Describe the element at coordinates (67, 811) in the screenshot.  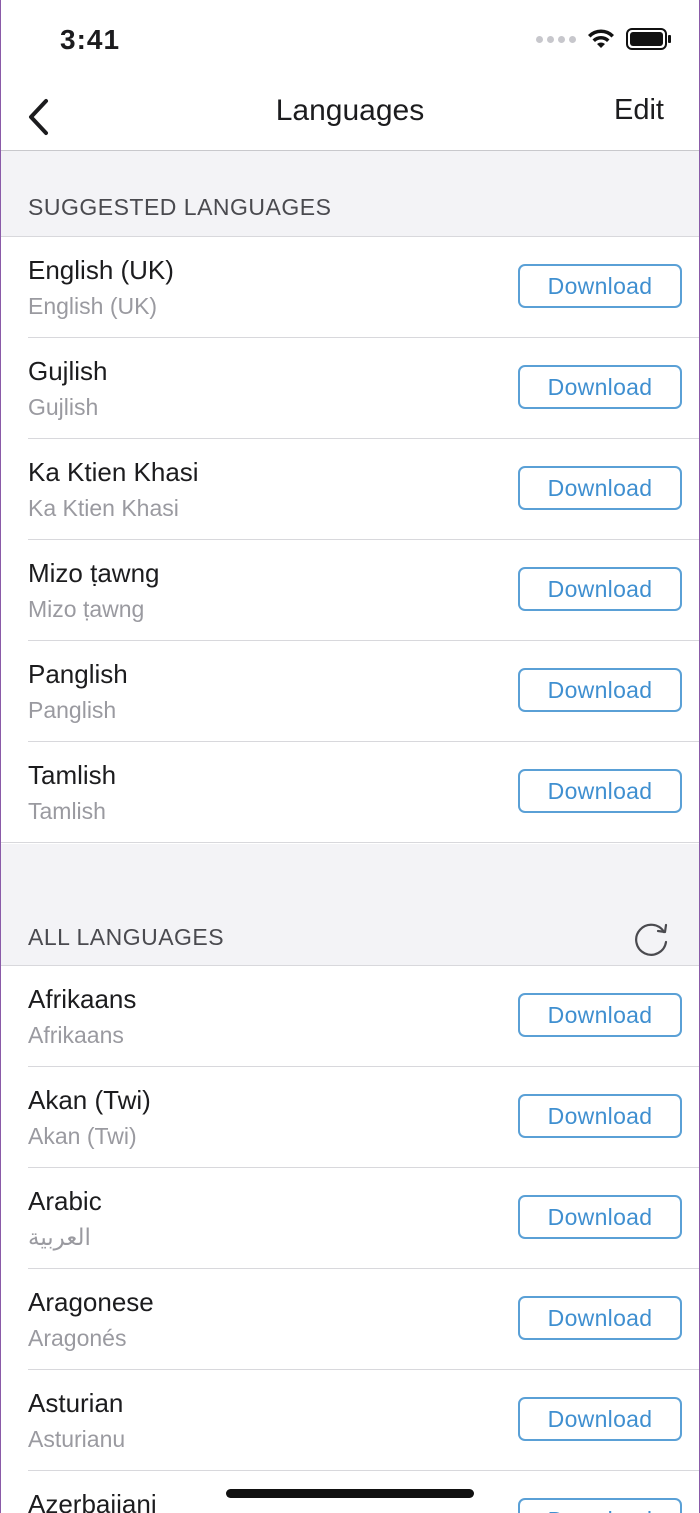
I see `language-native-name: Tamlish` at that location.